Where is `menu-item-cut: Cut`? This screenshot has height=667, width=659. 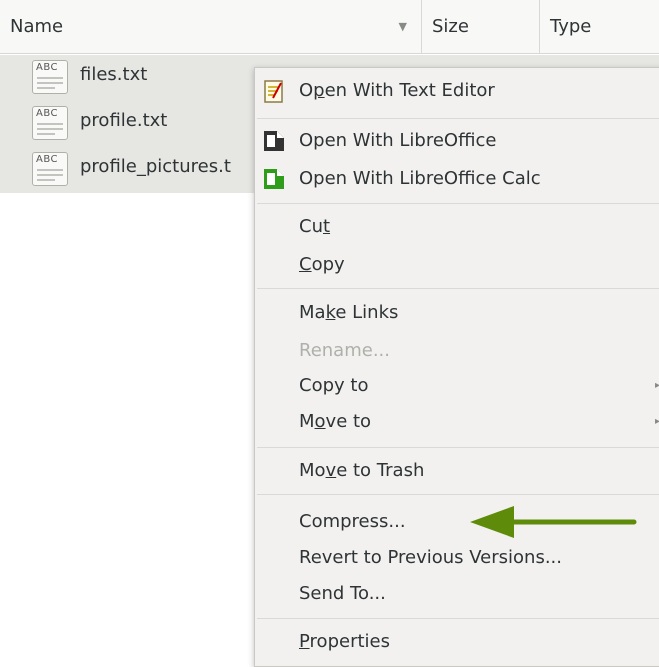
menu-item-cut: Cut is located at coordinates (314, 227).